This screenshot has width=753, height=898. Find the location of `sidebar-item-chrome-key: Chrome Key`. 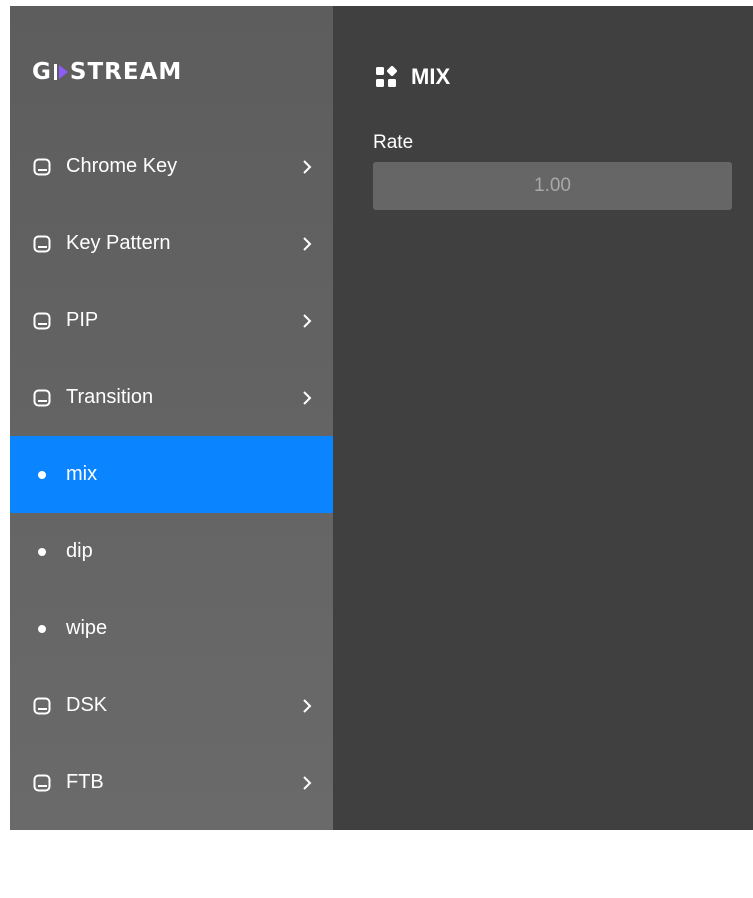

sidebar-item-chrome-key: Chrome Key is located at coordinates (171, 166).